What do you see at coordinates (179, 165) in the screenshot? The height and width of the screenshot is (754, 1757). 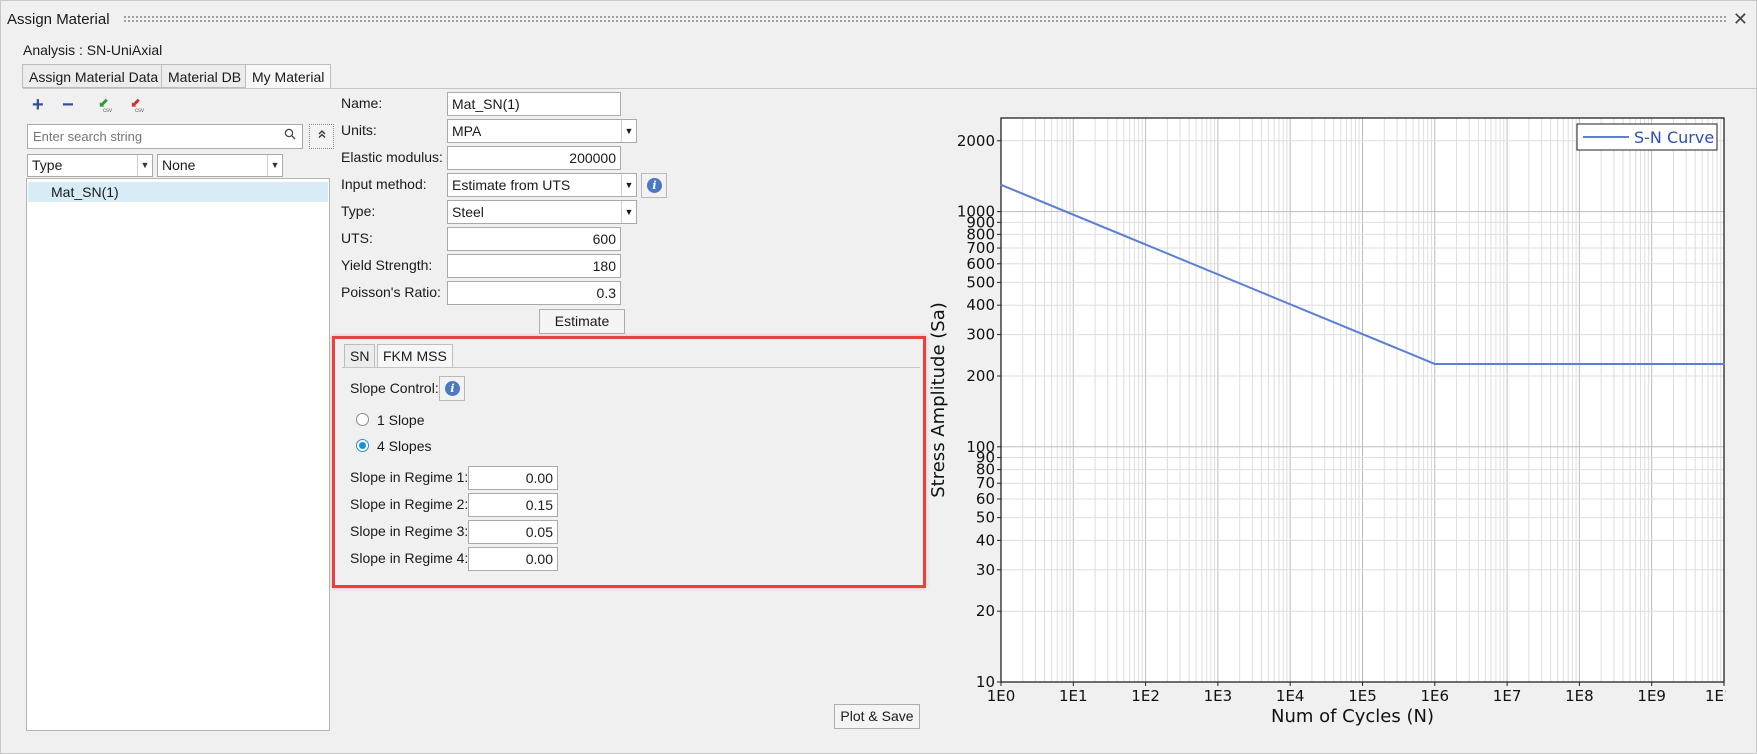 I see `none-filter-value: None` at bounding box center [179, 165].